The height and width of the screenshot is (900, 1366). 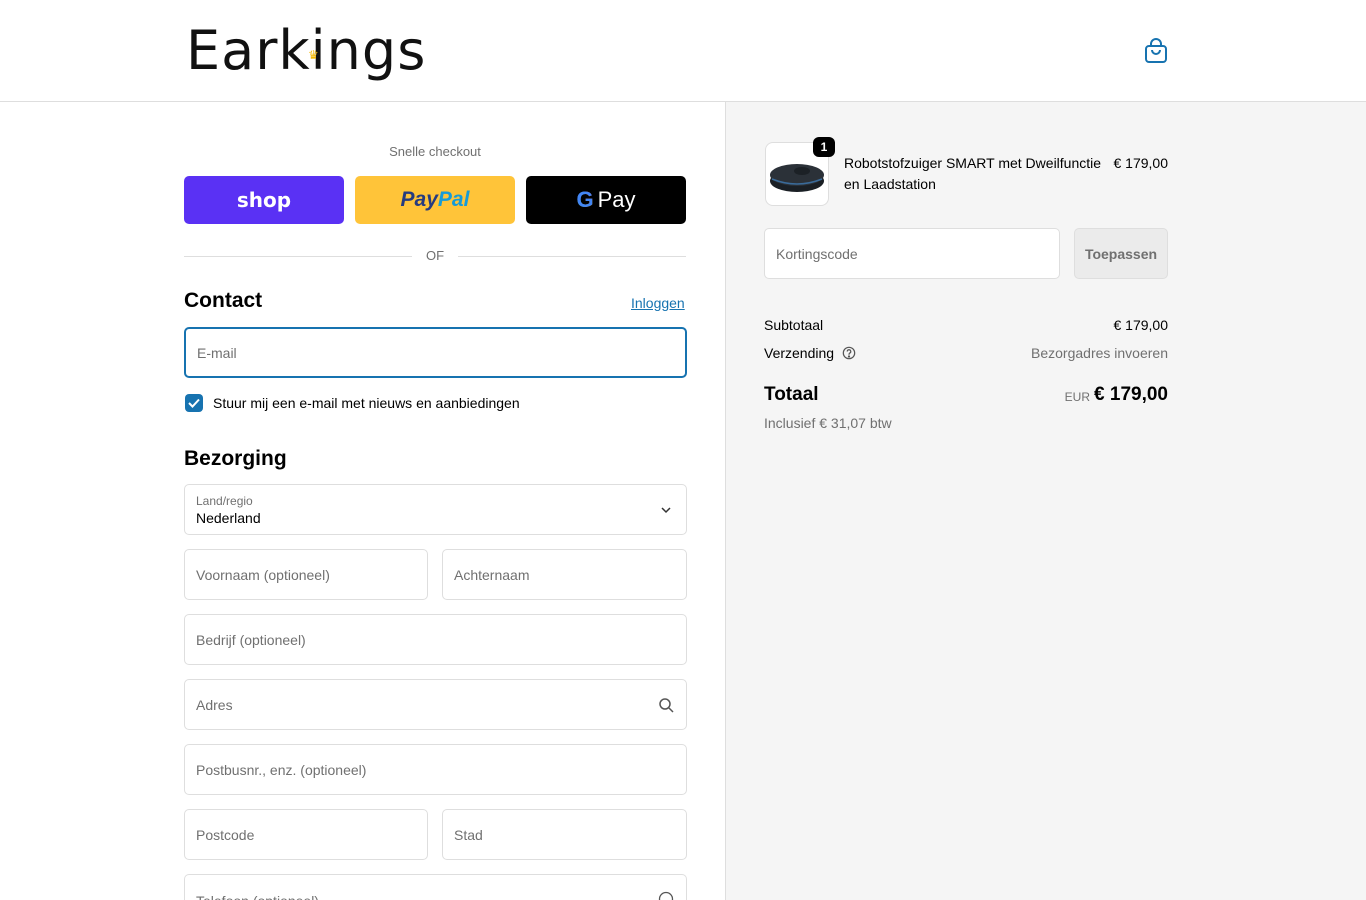 I want to click on login-link: Inloggen, so click(x=658, y=303).